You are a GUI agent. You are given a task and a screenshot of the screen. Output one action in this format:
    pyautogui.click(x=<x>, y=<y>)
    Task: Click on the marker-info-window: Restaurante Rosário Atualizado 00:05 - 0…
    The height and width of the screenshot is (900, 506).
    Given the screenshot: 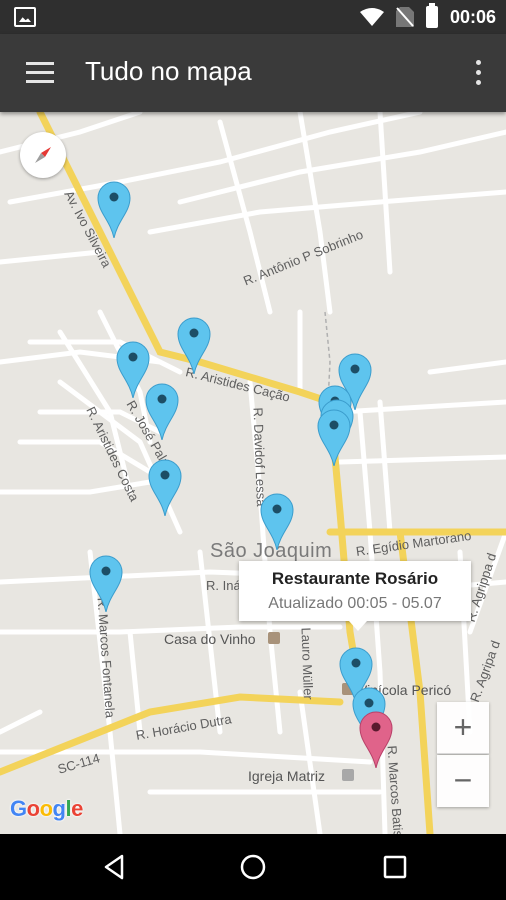 What is the action you would take?
    pyautogui.click(x=355, y=596)
    